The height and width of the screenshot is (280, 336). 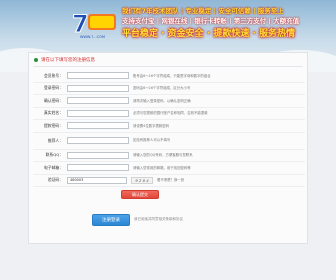 I want to click on form-row-password: 登录密码： 密码由6～16个字符组成，区分大小写, so click(x=169, y=89).